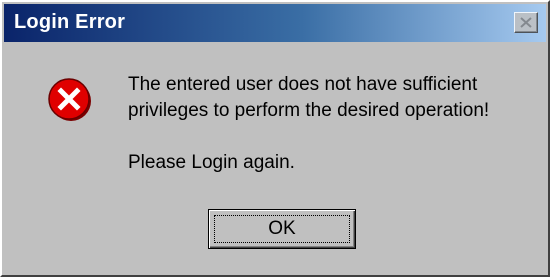 Image resolution: width=550 pixels, height=277 pixels. Describe the element at coordinates (69, 99) in the screenshot. I see `error-icon` at that location.